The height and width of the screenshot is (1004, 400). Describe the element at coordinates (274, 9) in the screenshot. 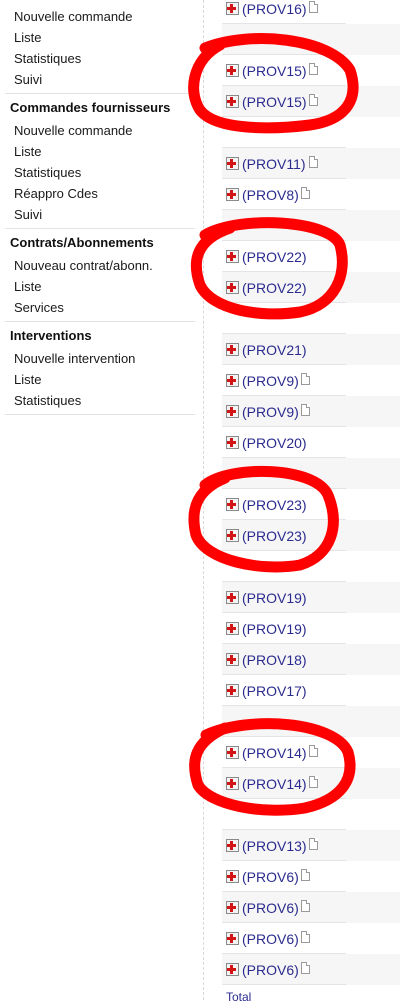

I see `ref-link: (PROV16)` at that location.